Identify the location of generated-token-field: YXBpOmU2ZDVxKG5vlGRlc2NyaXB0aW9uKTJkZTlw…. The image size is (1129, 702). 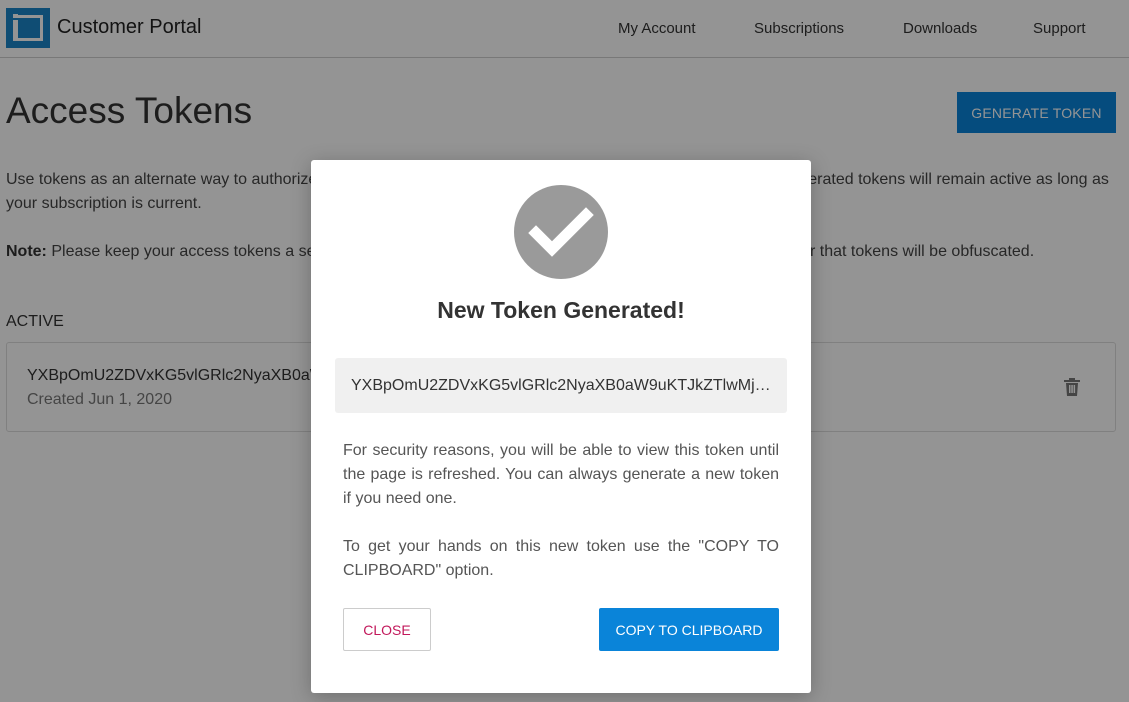
(561, 385).